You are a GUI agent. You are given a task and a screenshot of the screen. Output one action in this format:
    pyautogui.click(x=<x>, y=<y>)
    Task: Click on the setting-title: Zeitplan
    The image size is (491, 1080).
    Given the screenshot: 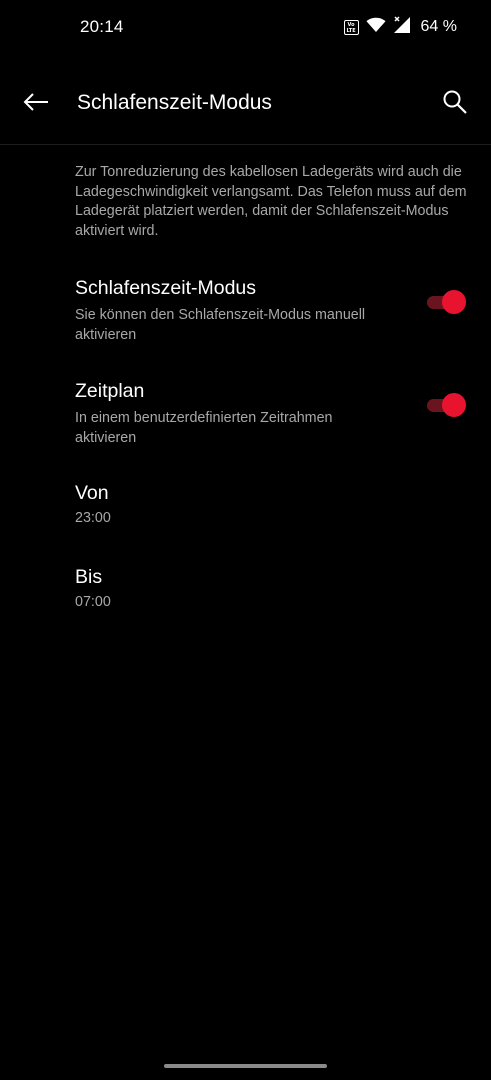 What is the action you would take?
    pyautogui.click(x=110, y=391)
    